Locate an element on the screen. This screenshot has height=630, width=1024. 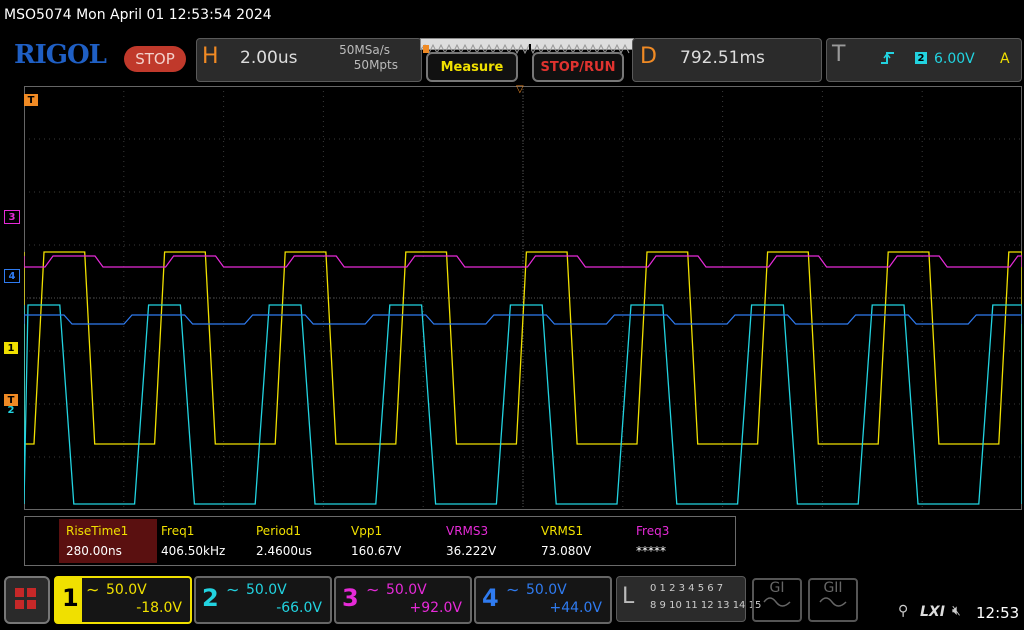
measurement-label: Period1 is located at coordinates (279, 531).